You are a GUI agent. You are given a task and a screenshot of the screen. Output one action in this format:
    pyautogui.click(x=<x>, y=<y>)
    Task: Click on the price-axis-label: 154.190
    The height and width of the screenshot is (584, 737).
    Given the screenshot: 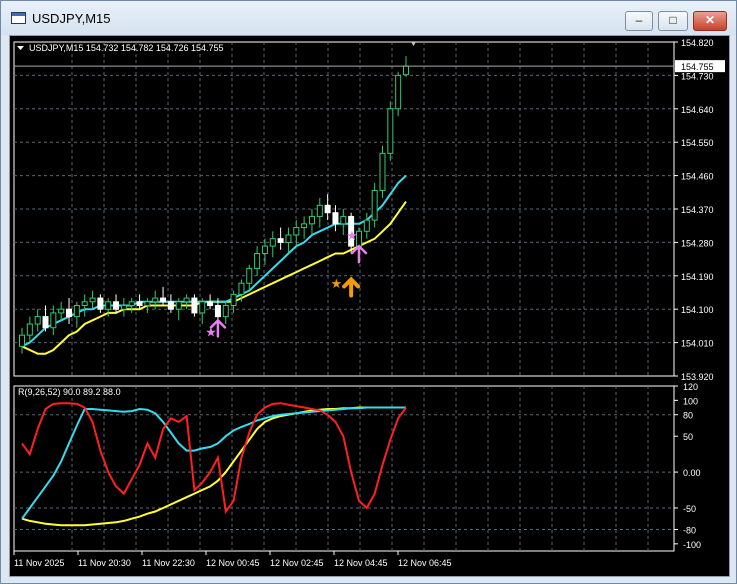 What is the action you would take?
    pyautogui.click(x=697, y=277)
    